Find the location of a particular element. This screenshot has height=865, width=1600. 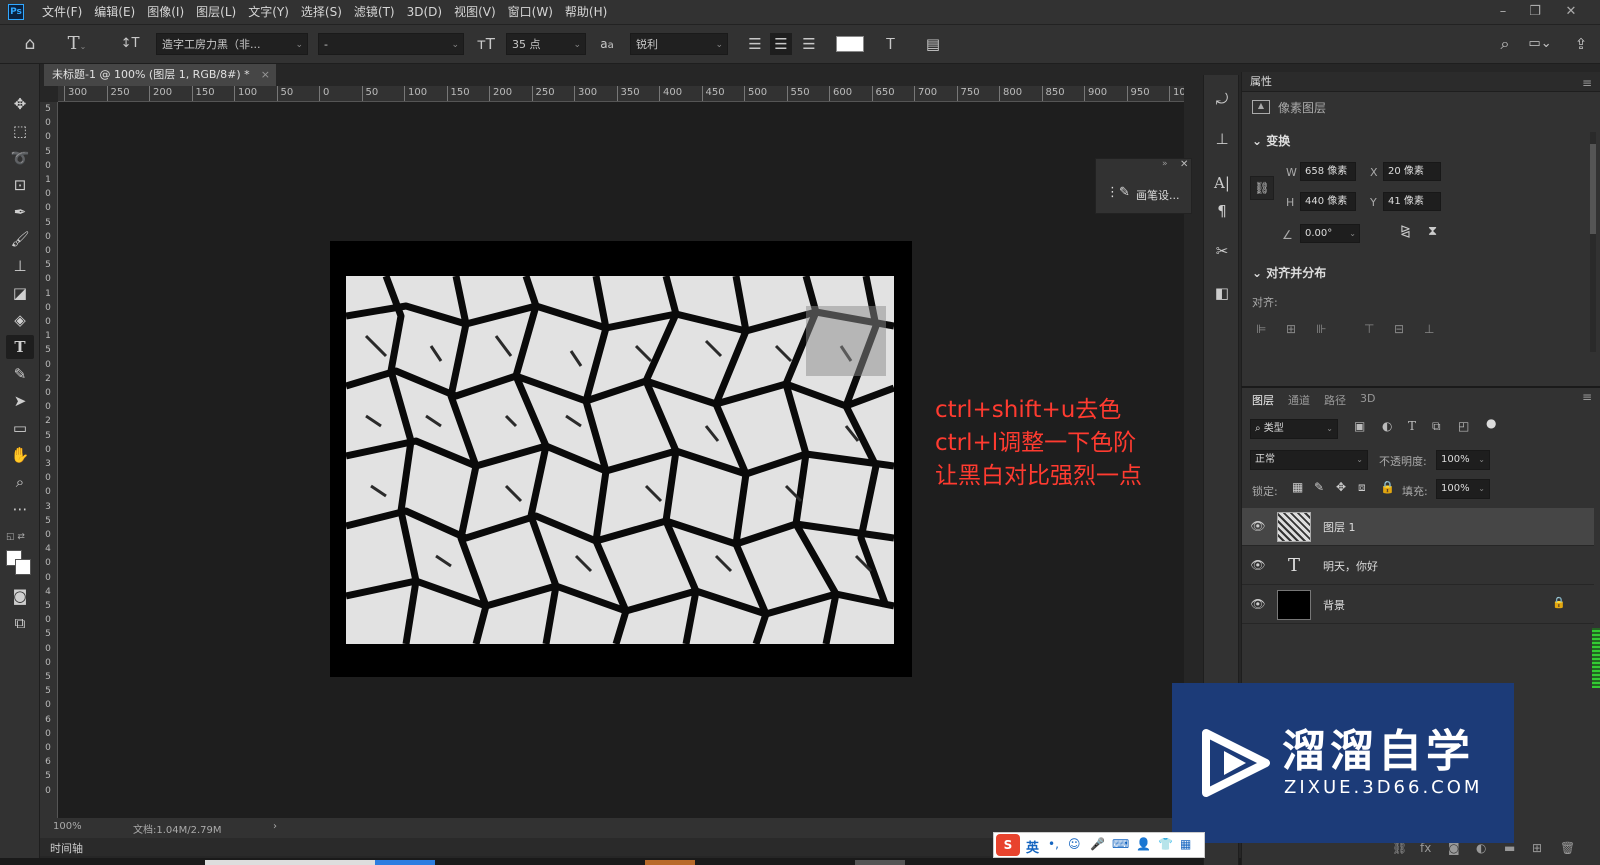

layer-name: 图层 1 is located at coordinates (1339, 527).